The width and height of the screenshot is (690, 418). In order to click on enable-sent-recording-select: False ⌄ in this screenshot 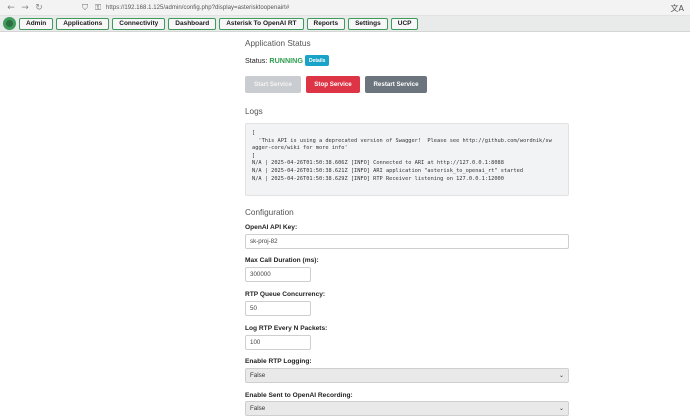, I will do `click(407, 408)`.